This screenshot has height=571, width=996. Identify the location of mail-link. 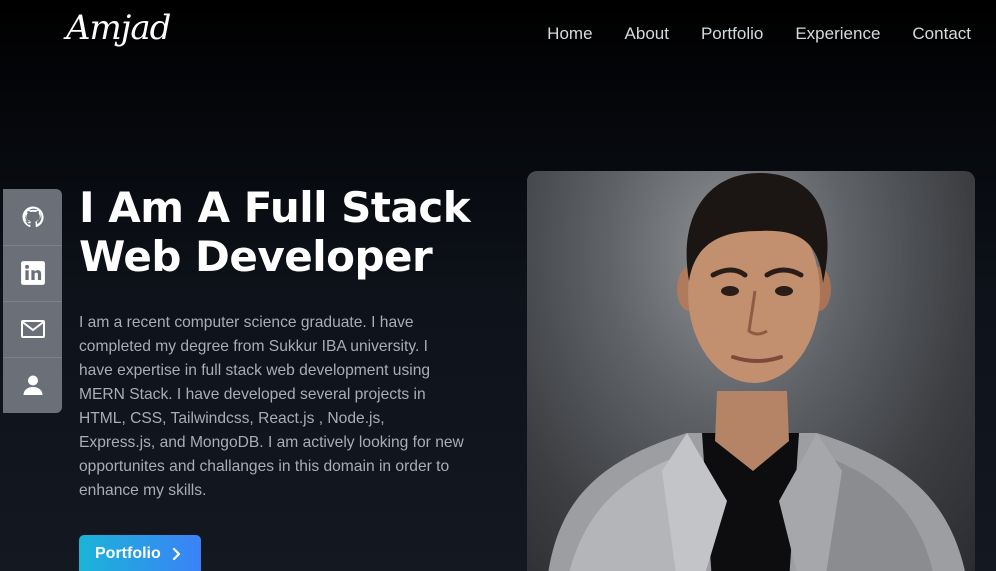
(32, 329).